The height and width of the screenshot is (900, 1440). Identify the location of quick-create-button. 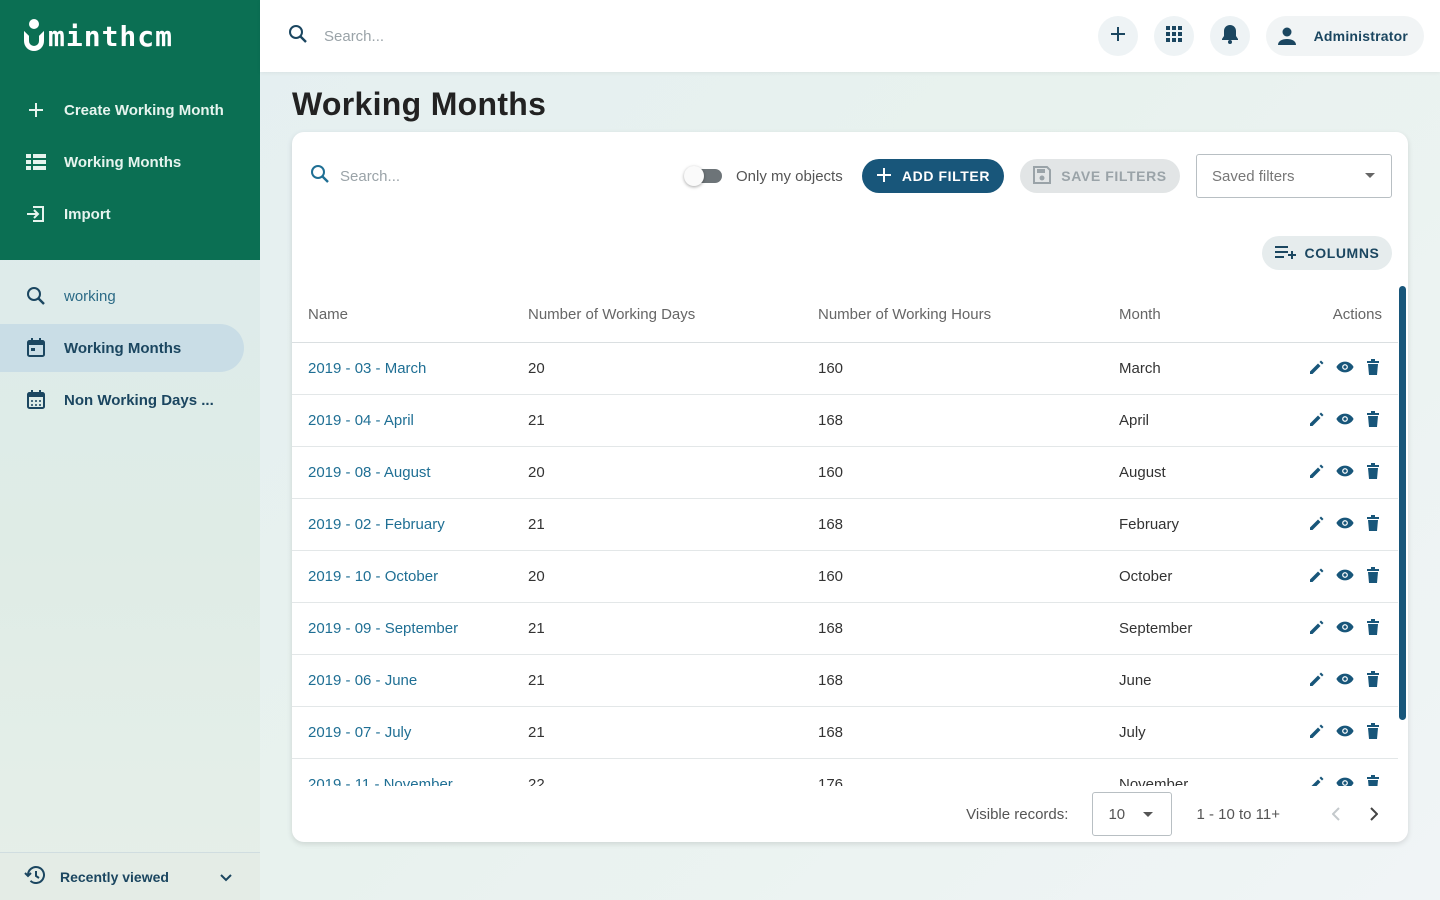
(1117, 36).